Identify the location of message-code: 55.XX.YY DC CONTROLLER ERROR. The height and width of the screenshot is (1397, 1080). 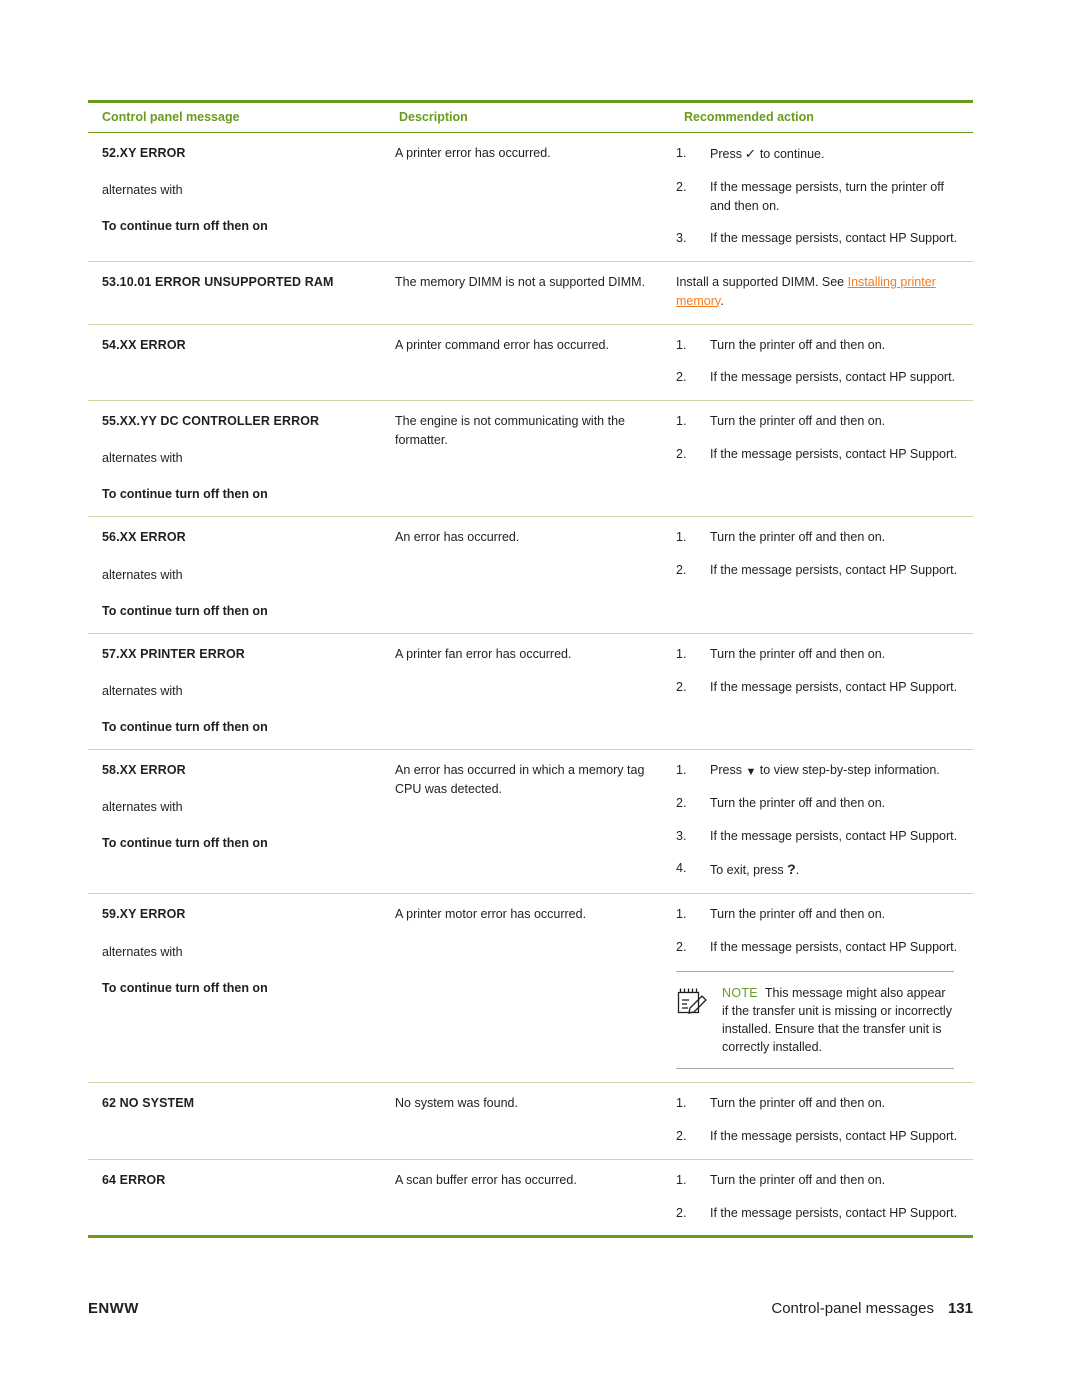
(211, 421).